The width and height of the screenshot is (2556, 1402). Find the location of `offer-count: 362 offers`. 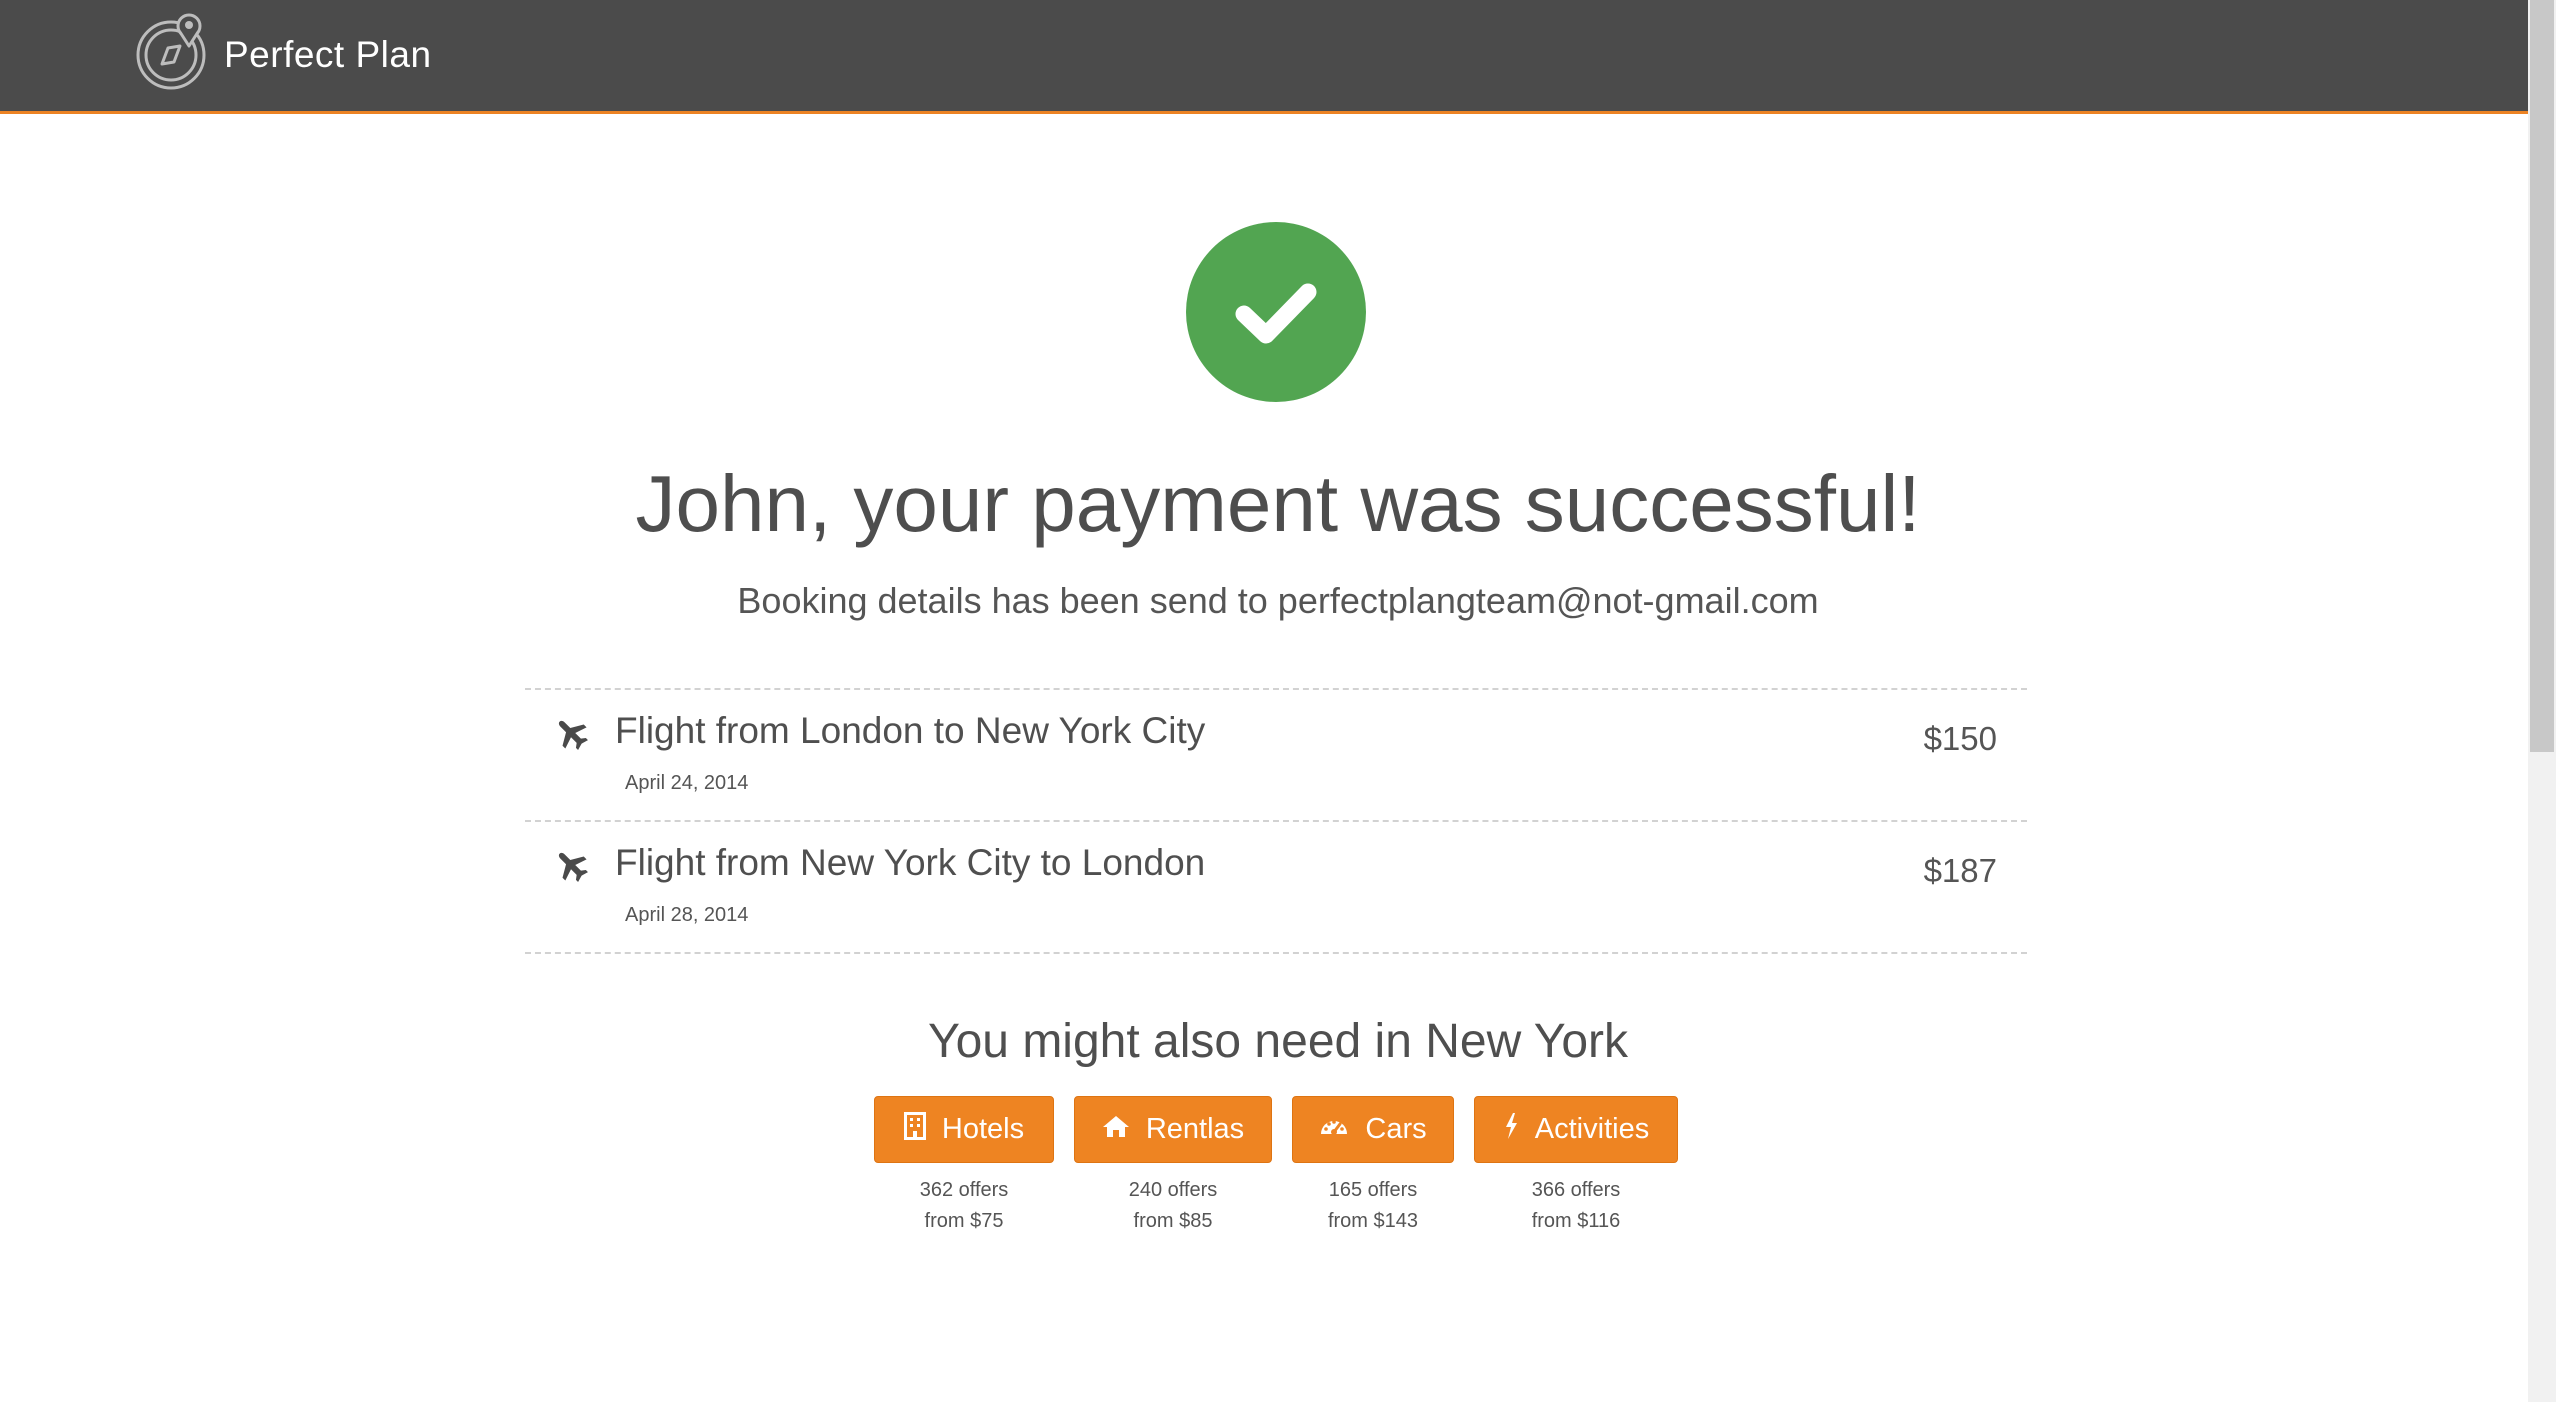

offer-count: 362 offers is located at coordinates (964, 1190).